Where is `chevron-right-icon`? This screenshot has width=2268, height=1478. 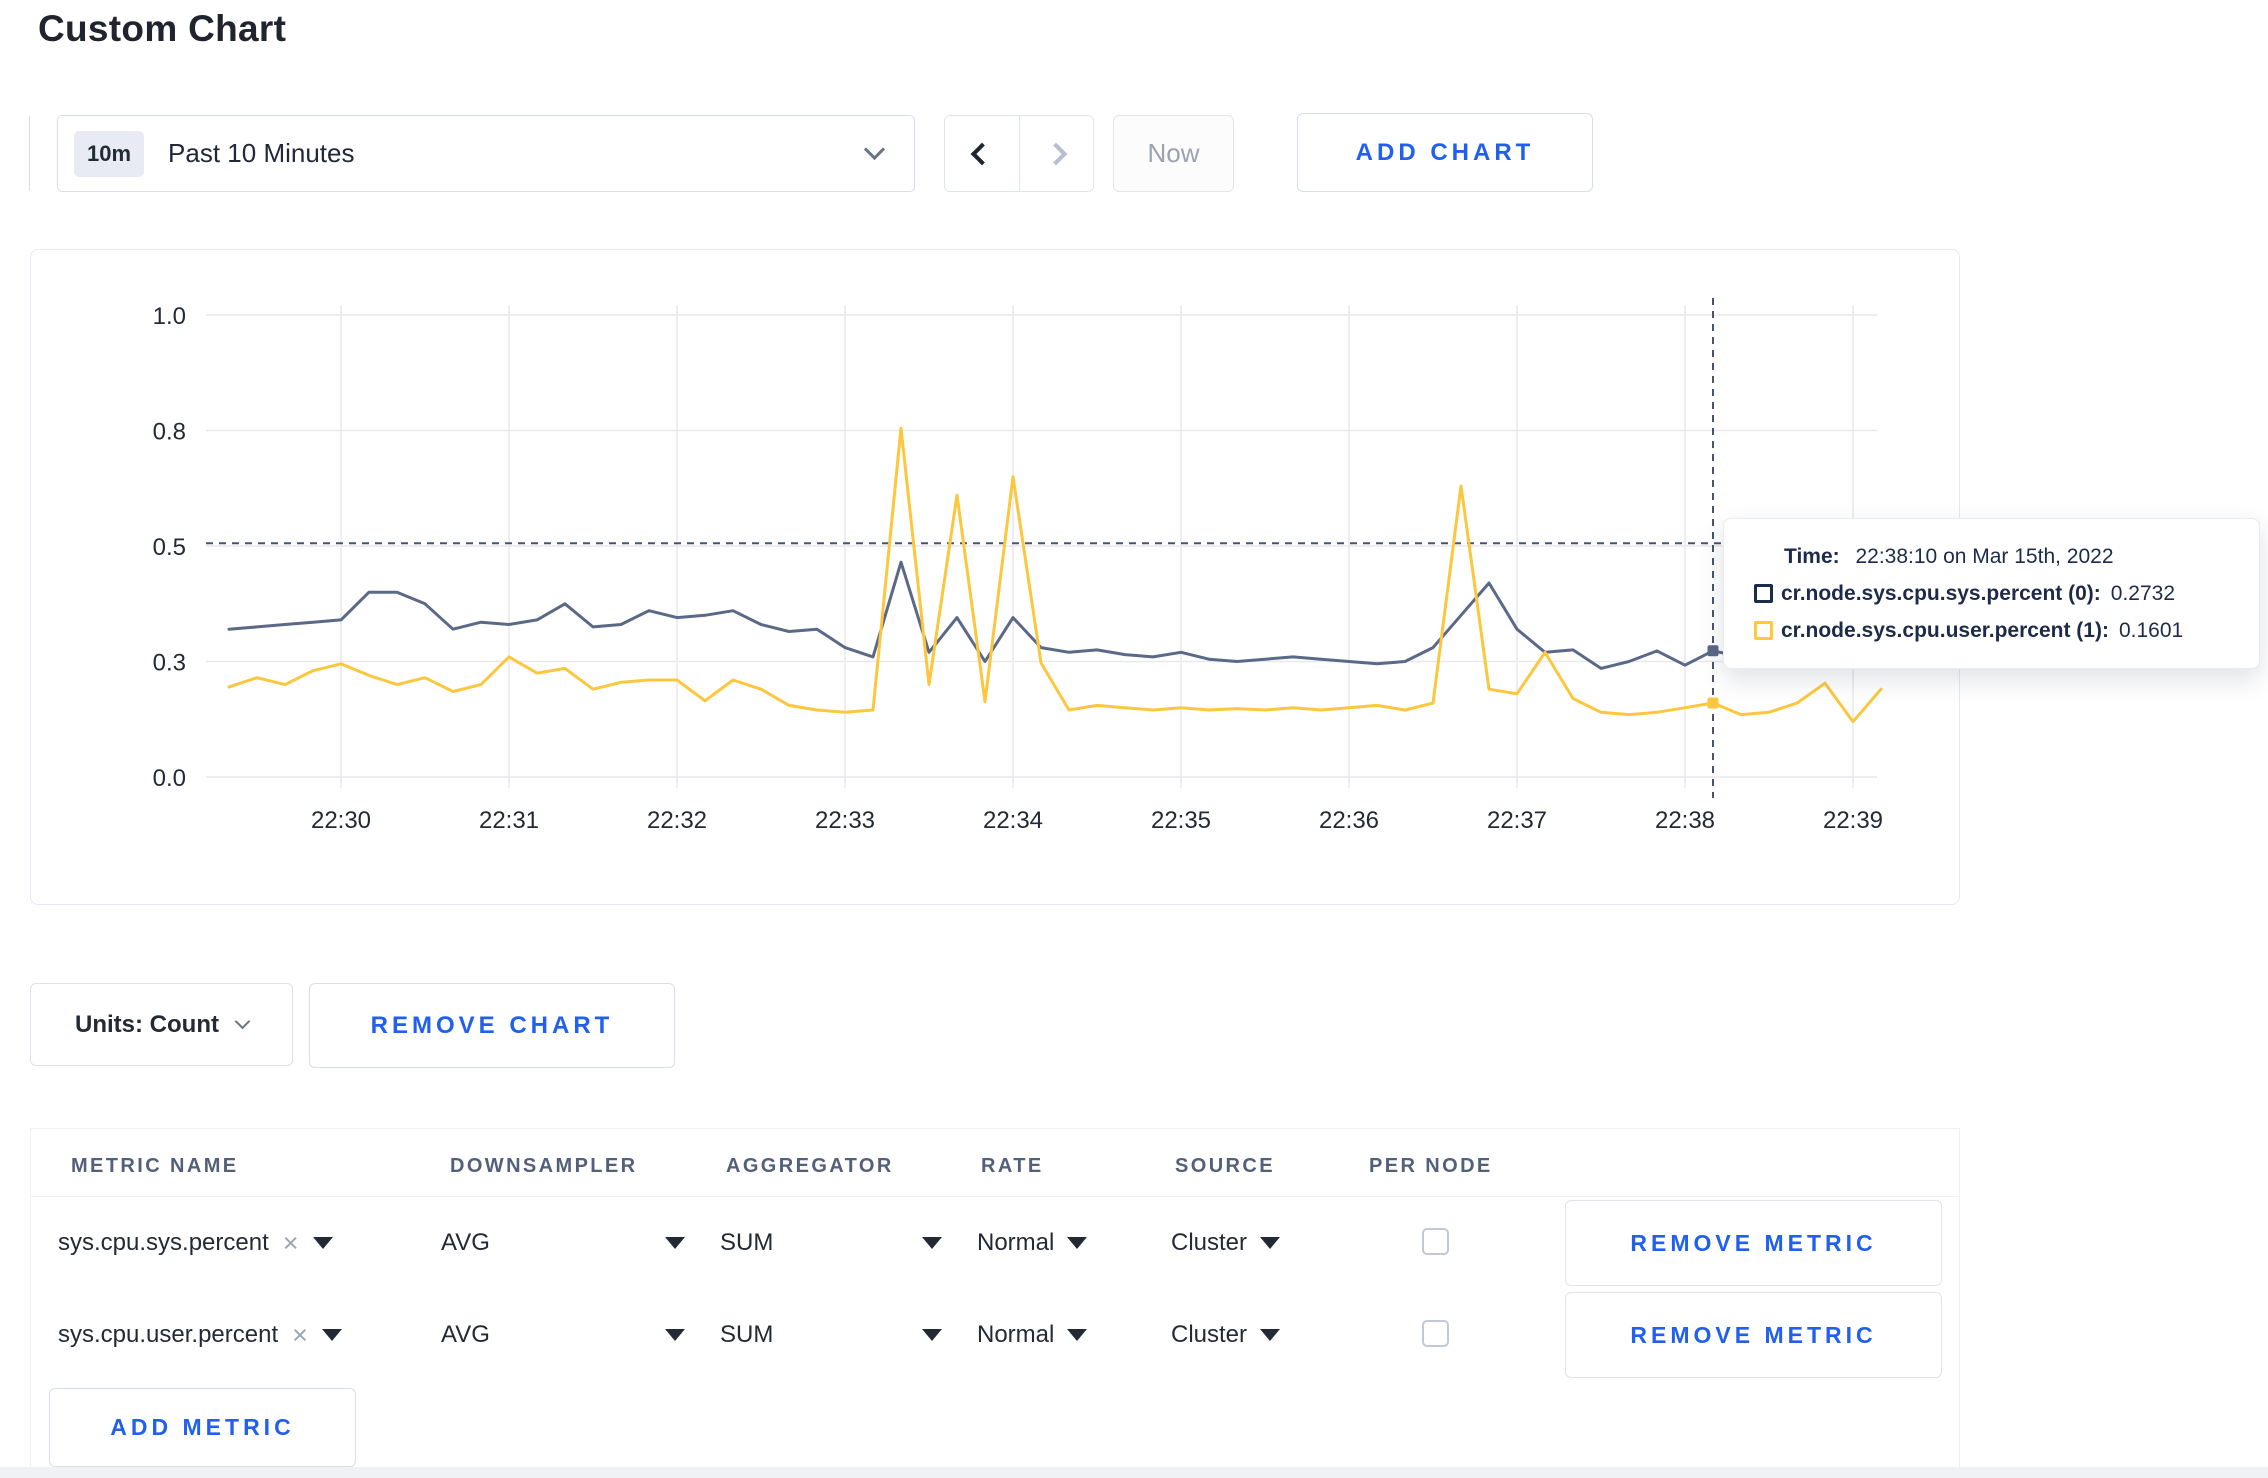 chevron-right-icon is located at coordinates (1056, 153).